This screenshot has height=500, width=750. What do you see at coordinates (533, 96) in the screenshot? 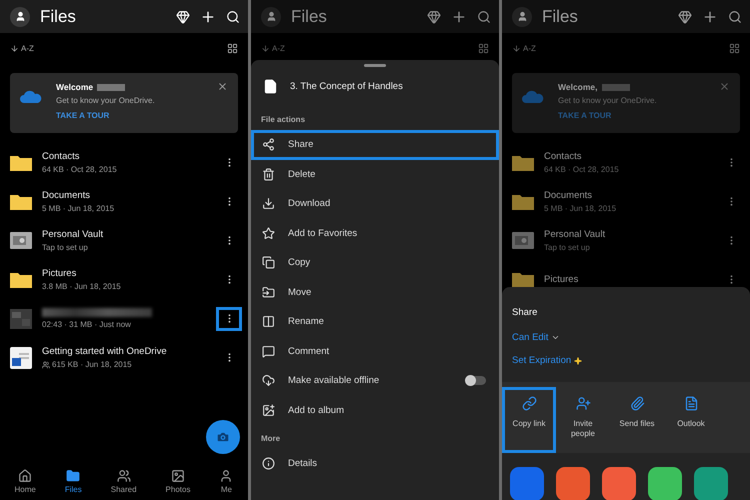
I see `cloud-icon` at bounding box center [533, 96].